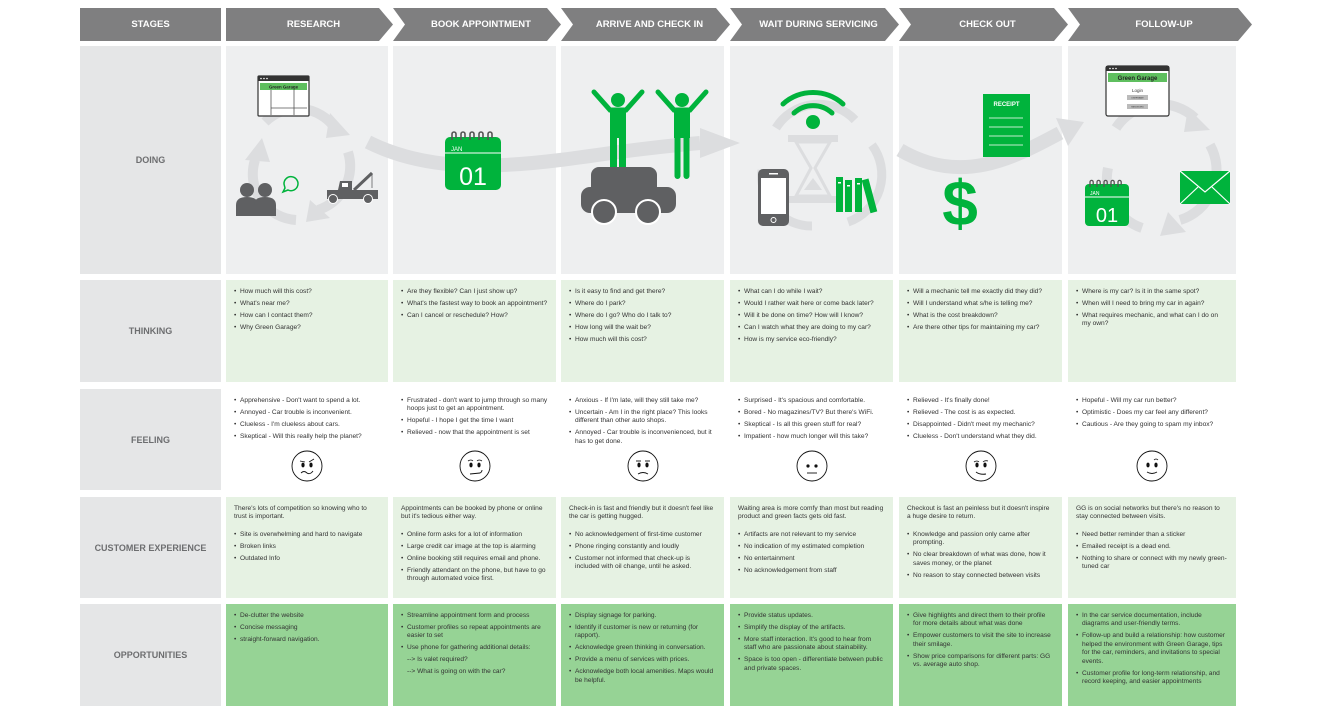  Describe the element at coordinates (307, 425) in the screenshot. I see `list-item: Clueless - I'm clueless about cars.` at that location.